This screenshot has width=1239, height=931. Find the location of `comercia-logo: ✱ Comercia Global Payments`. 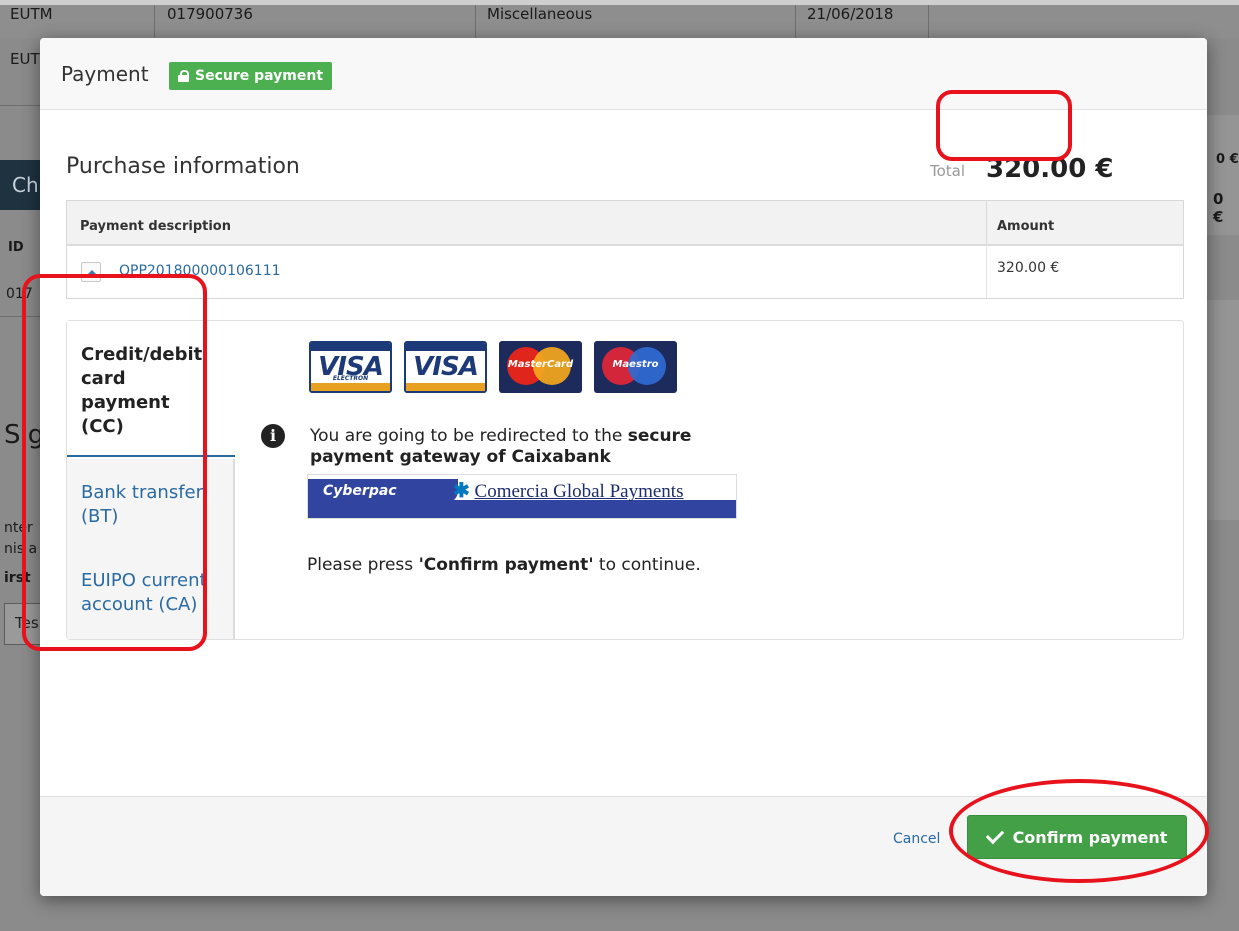

comercia-logo: ✱ Comercia Global Payments is located at coordinates (568, 490).